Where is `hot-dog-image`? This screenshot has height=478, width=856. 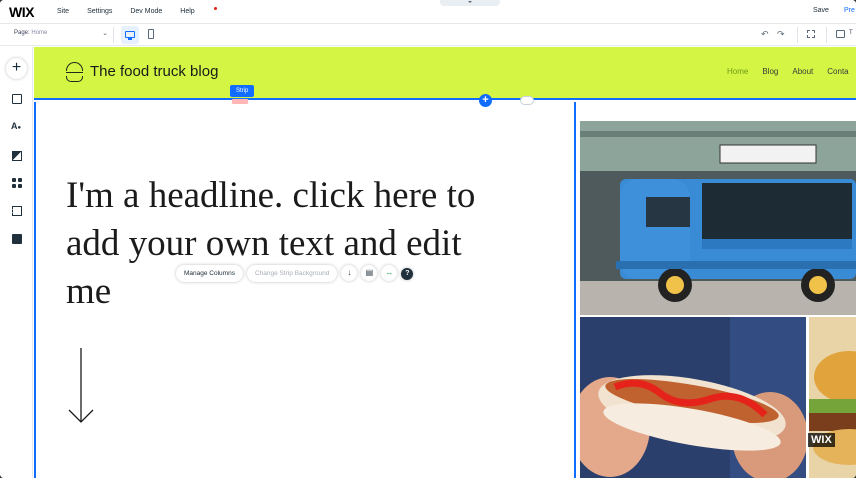
hot-dog-image is located at coordinates (693, 397).